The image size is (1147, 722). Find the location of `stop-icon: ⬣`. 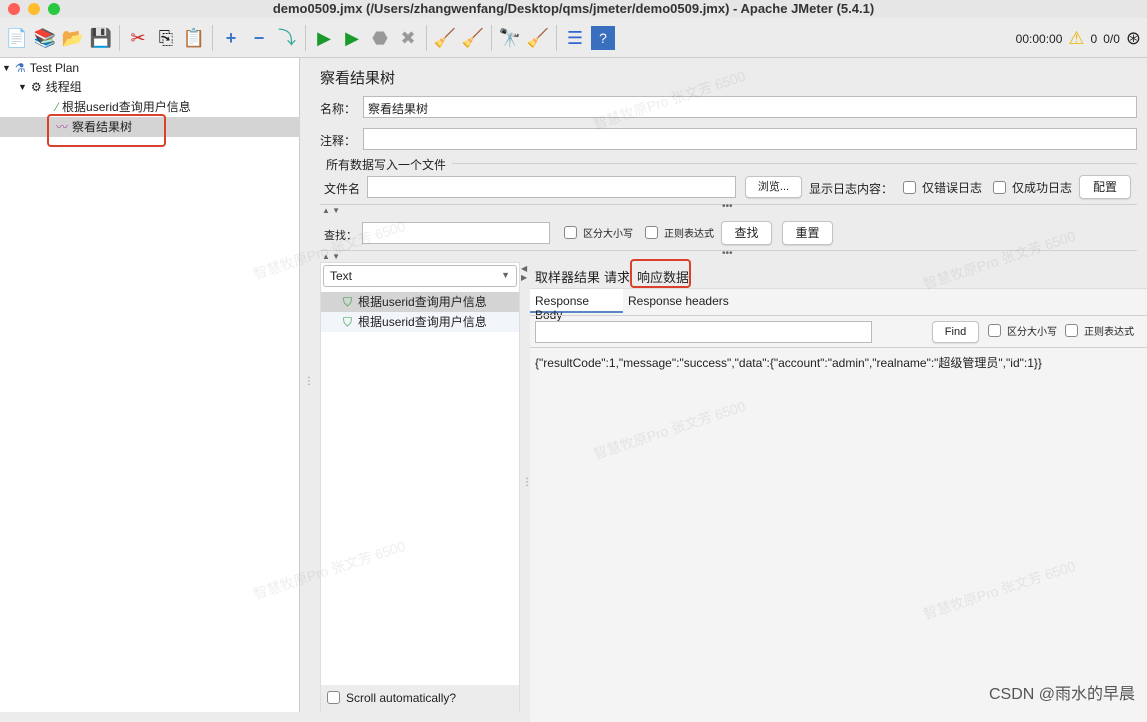

stop-icon: ⬣ is located at coordinates (380, 38).